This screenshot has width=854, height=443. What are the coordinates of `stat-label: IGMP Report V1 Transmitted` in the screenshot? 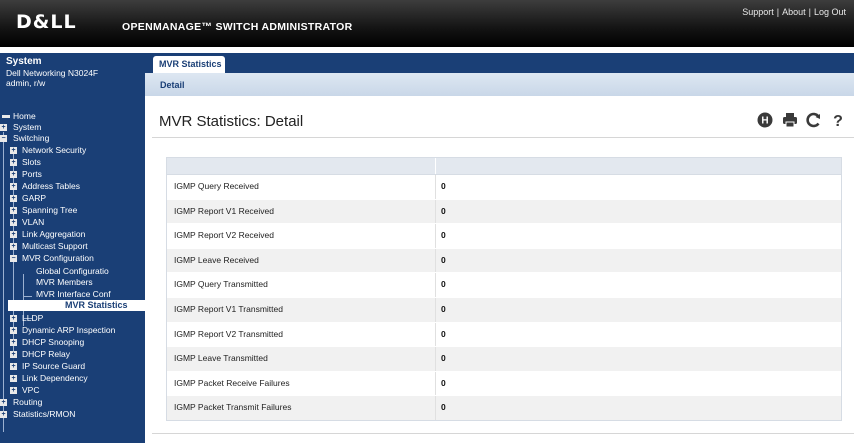 It's located at (228, 308).